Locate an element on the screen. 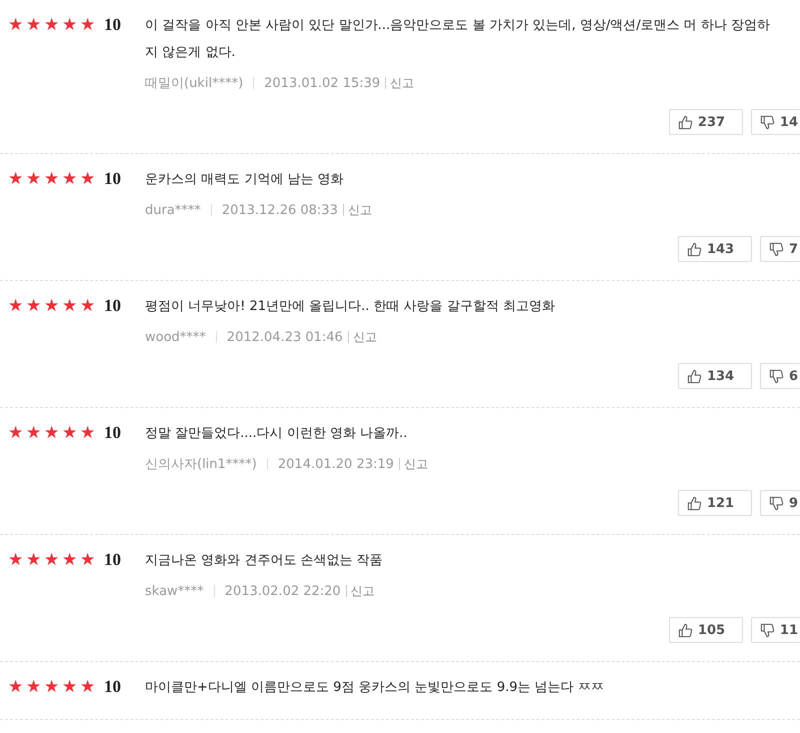 The width and height of the screenshot is (800, 733). like-button: 237 is located at coordinates (705, 122).